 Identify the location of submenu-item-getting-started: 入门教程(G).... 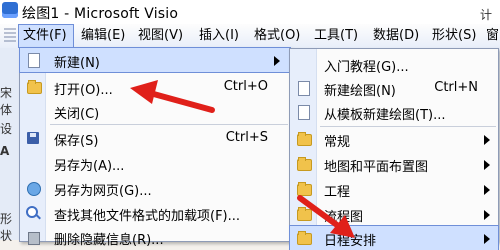
(394, 64).